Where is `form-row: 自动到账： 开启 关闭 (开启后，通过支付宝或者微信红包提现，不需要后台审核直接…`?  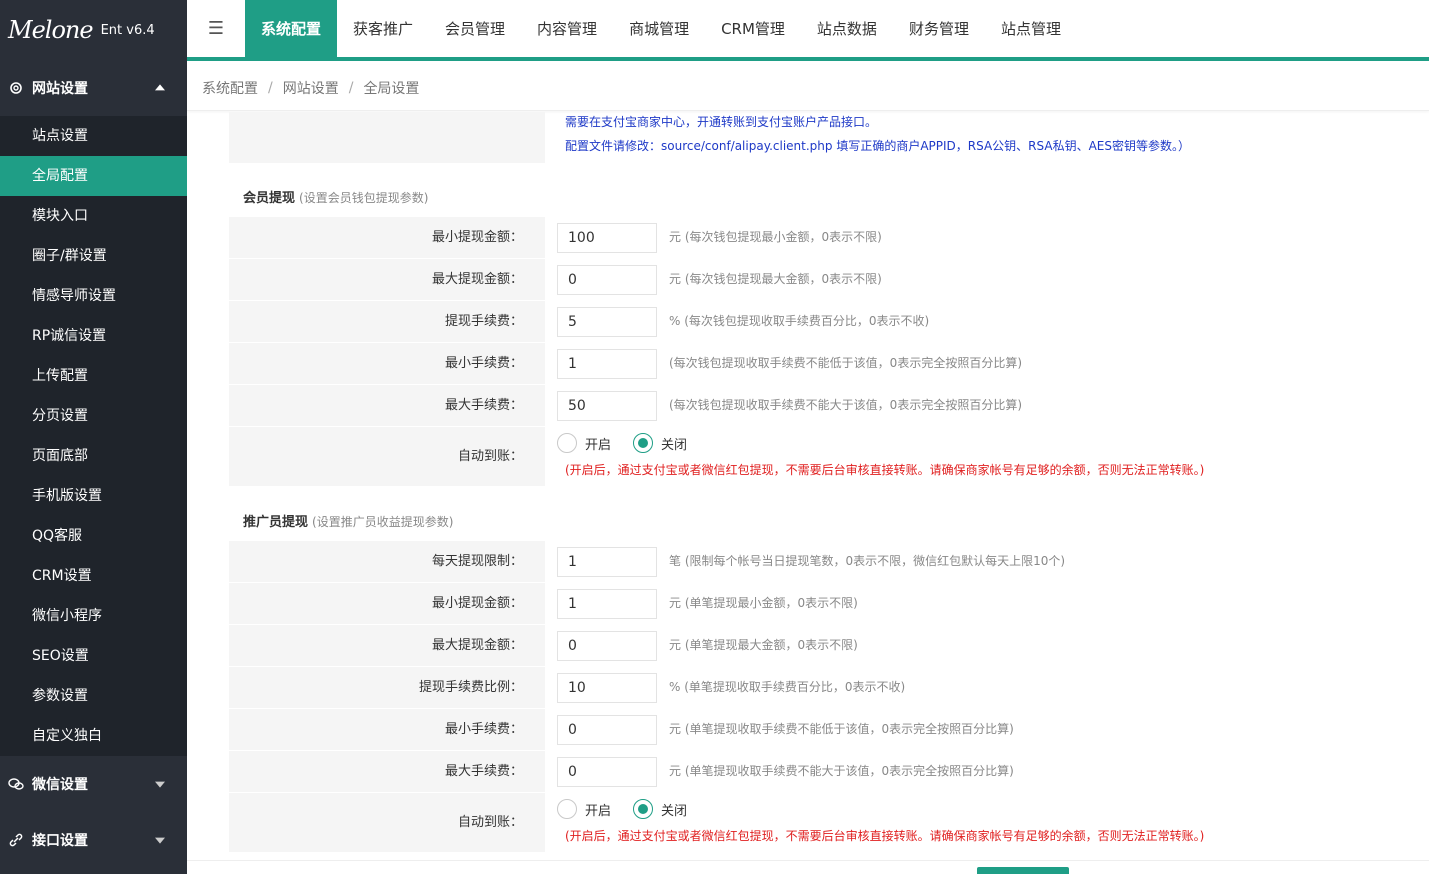 form-row: 自动到账： 开启 关闭 (开启后，通过支付宝或者微信红包提现，不需要后台审核直接… is located at coordinates (809, 457).